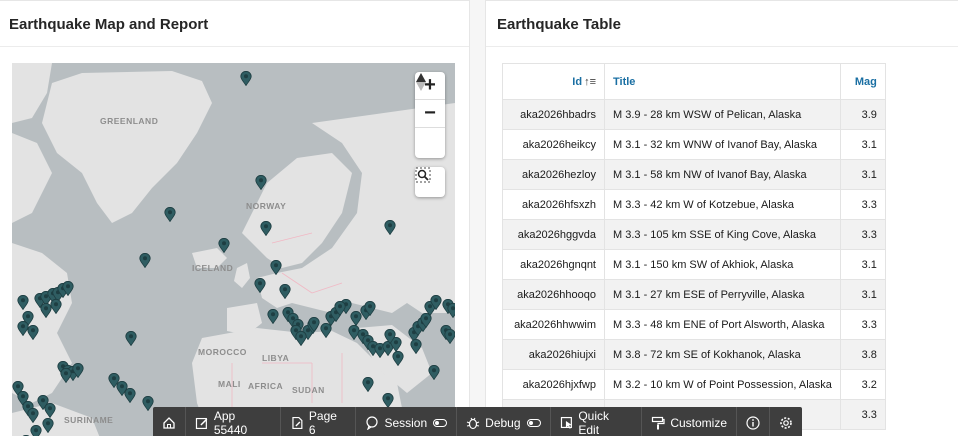  I want to click on label-greenland: GREENLAND, so click(129, 121).